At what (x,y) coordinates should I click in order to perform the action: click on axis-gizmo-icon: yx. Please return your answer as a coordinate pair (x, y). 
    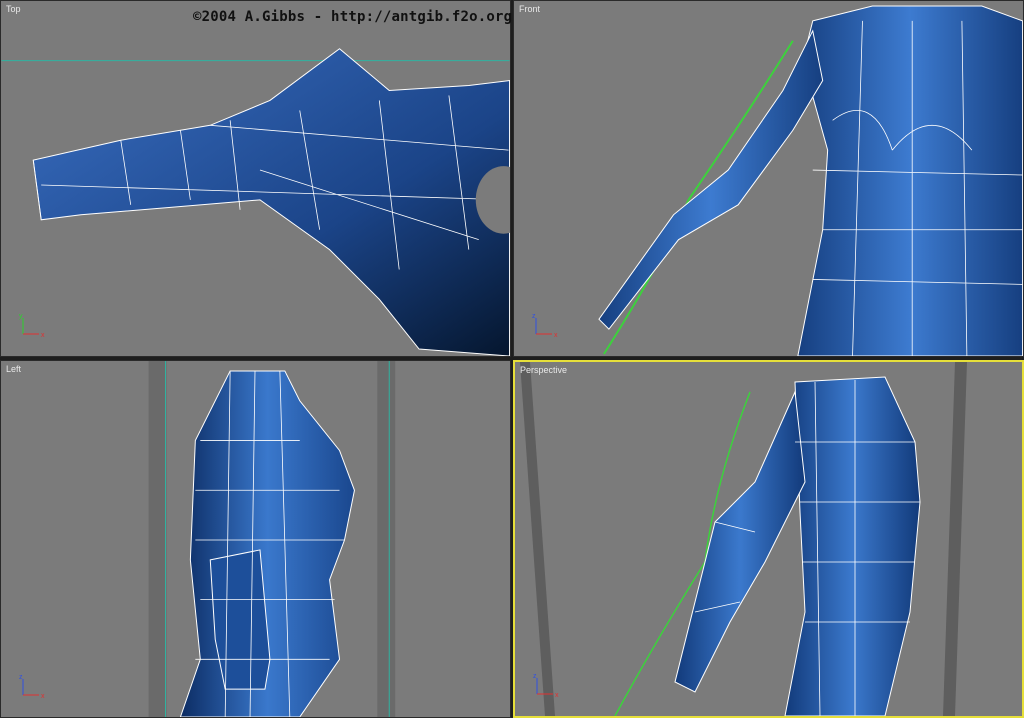
    Looking at the image, I should click on (32, 325).